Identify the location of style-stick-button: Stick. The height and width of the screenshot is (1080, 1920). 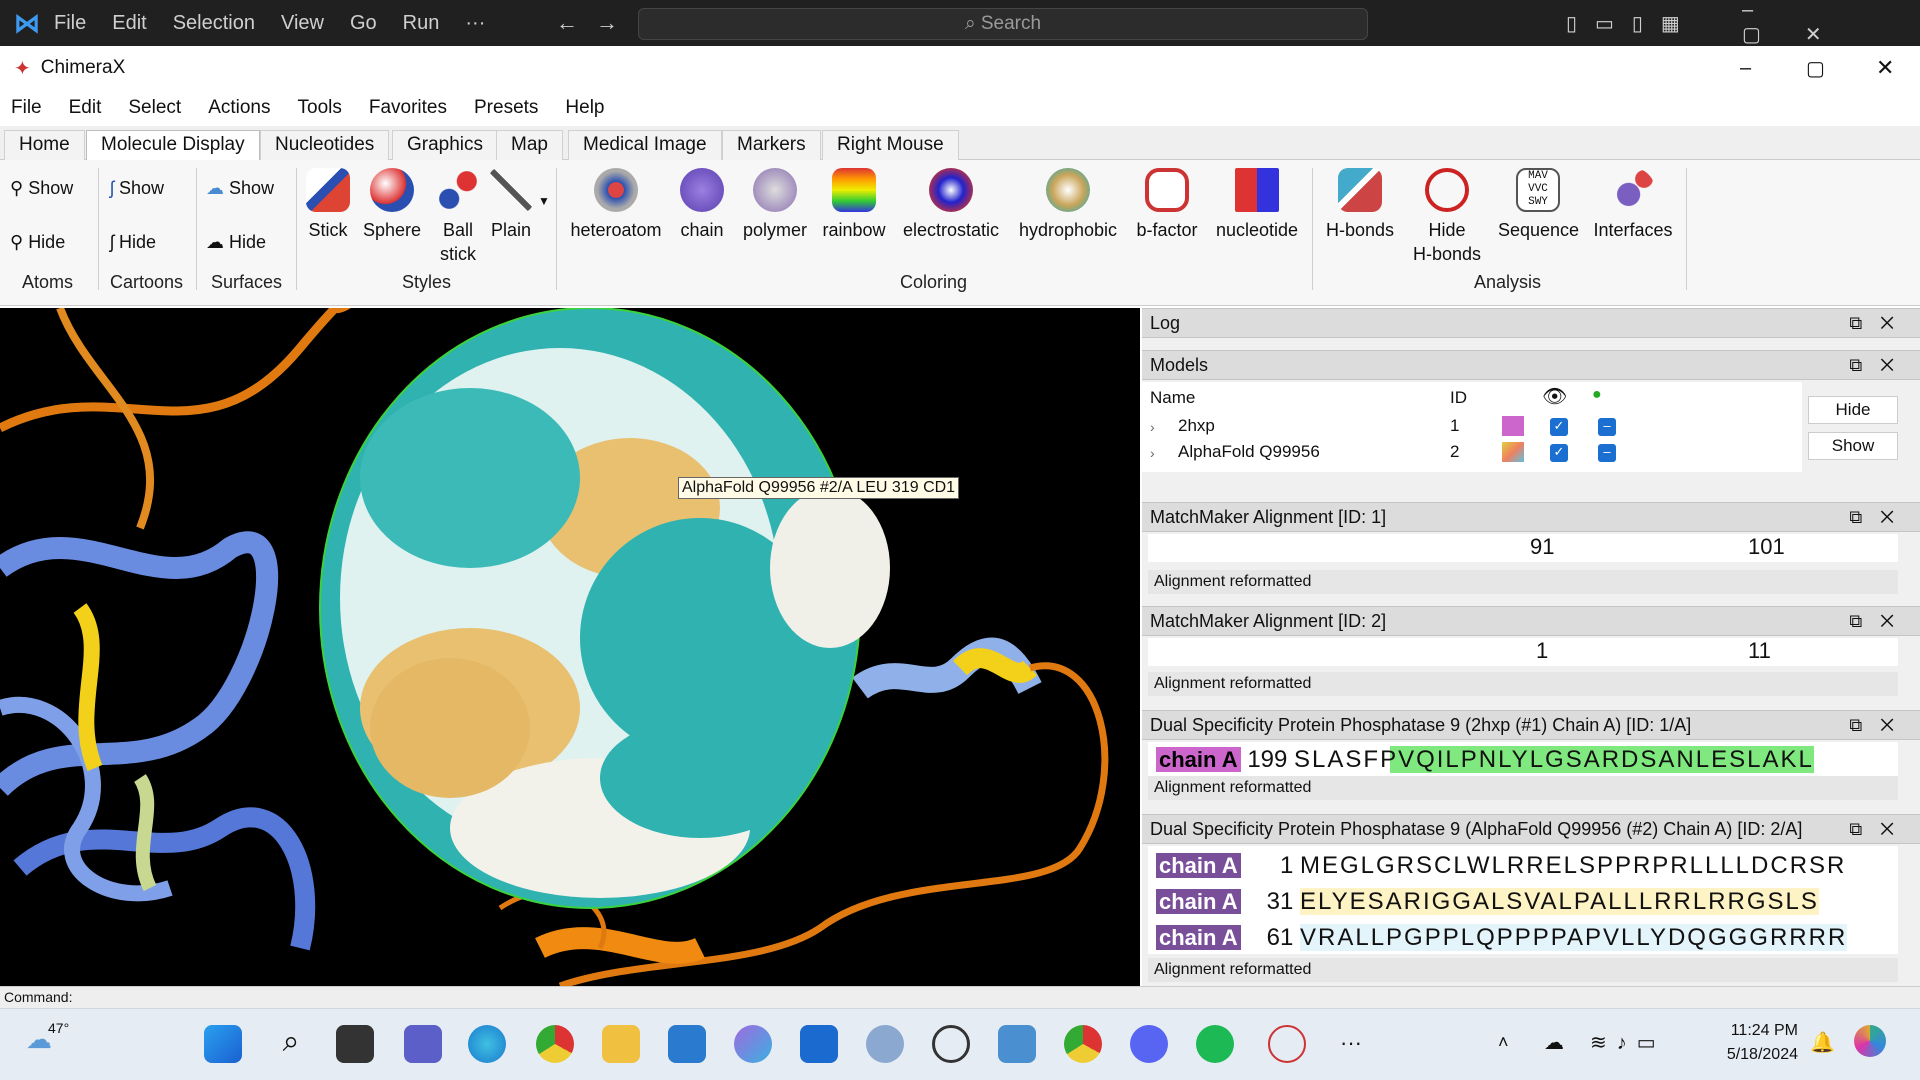
(328, 205).